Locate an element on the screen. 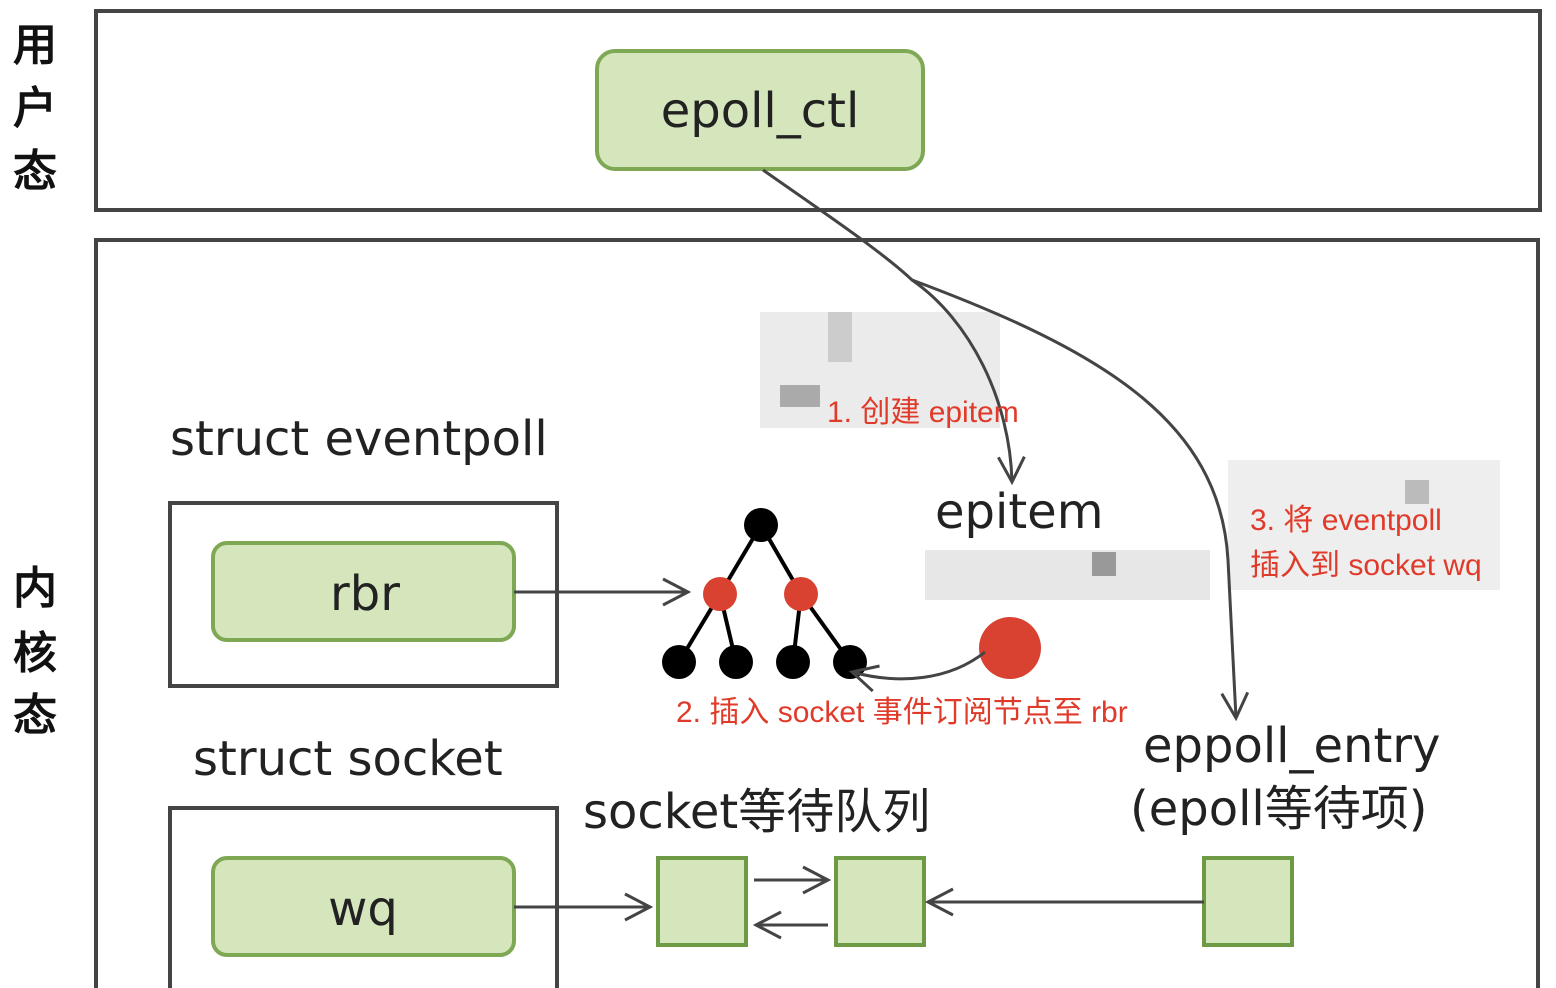  eppoll-entry-node is located at coordinates (1248, 901).